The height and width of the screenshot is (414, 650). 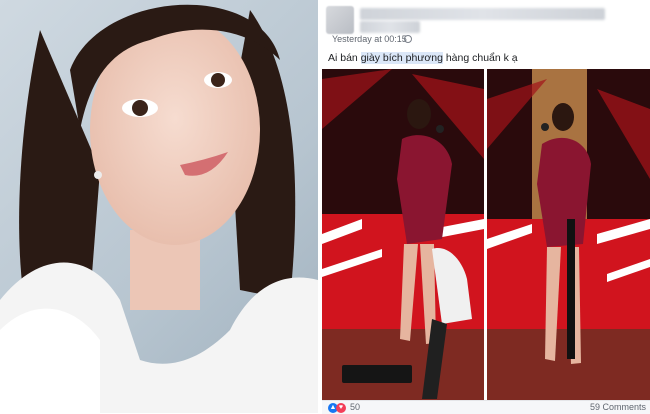 What do you see at coordinates (390, 27) in the screenshot?
I see `blurred-author-subline` at bounding box center [390, 27].